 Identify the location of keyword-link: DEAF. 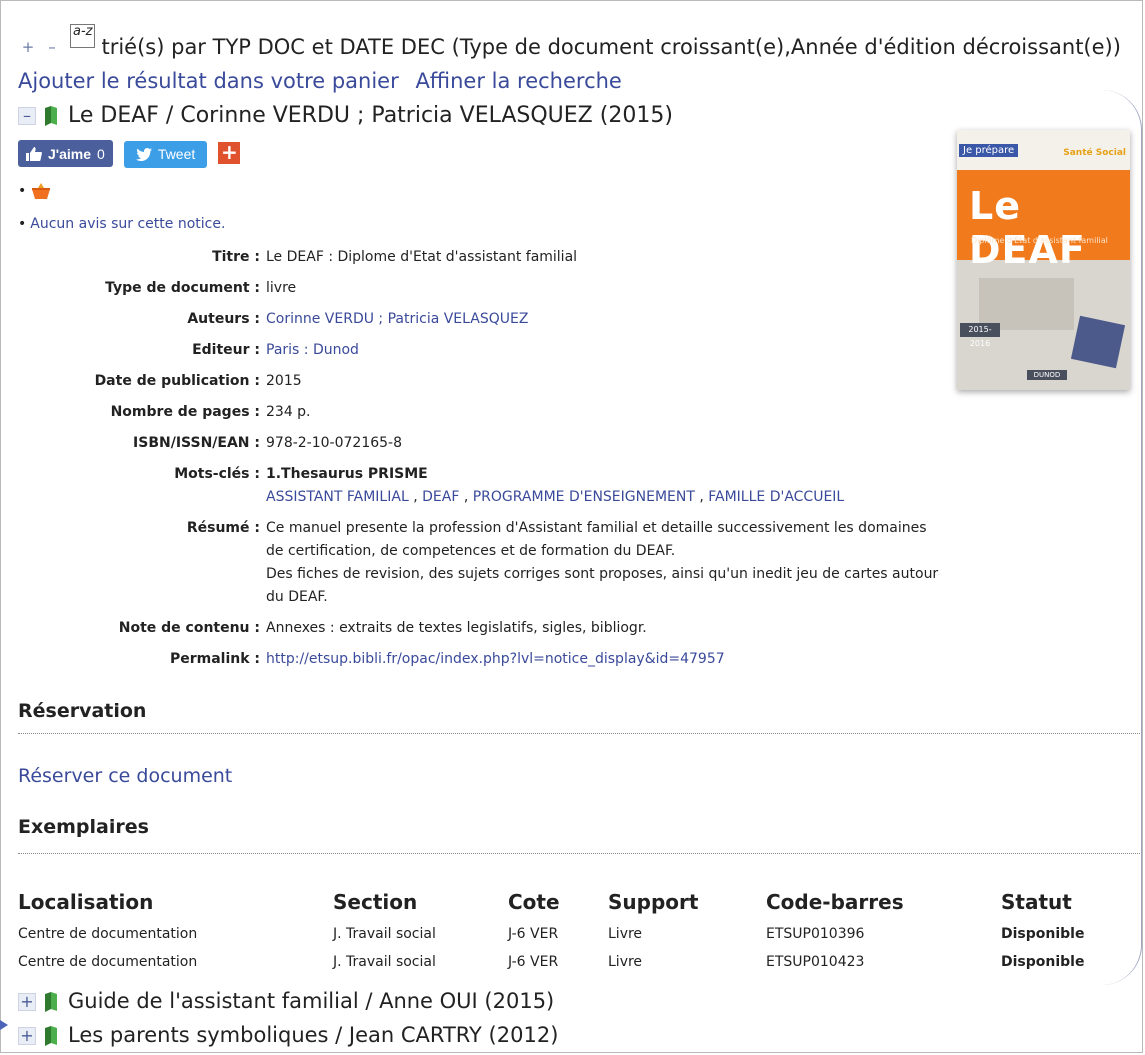
(440, 497).